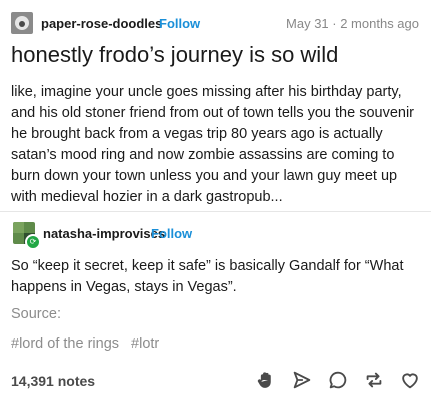  I want to click on follow-button-reblogger: Follow, so click(171, 233).